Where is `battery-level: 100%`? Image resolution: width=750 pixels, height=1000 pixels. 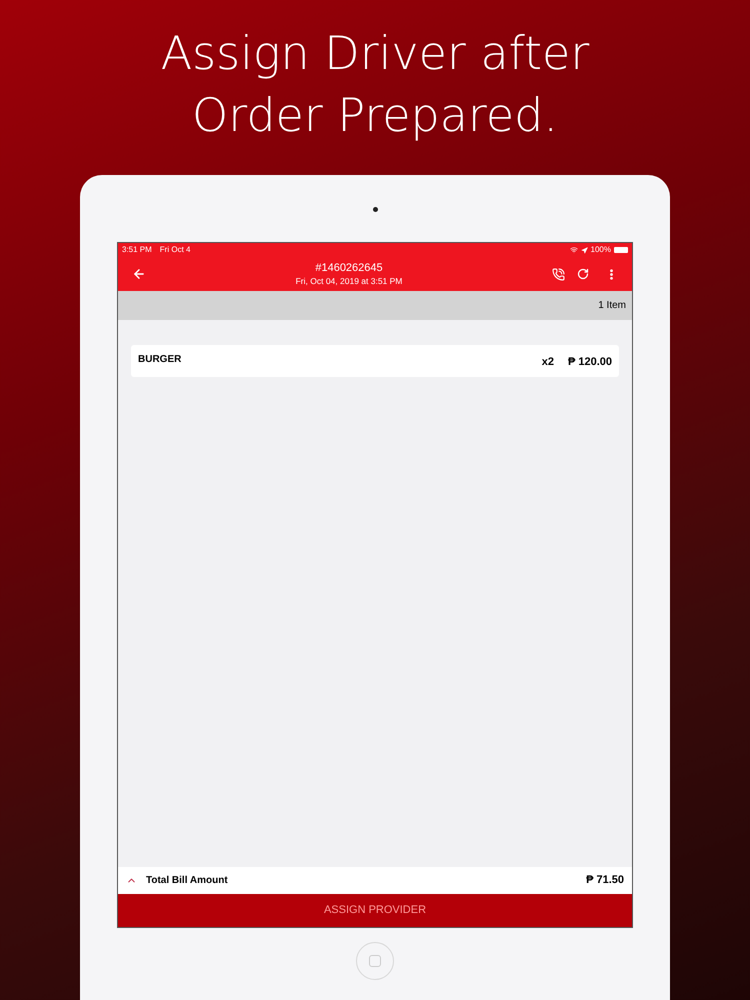
battery-level: 100% is located at coordinates (600, 250).